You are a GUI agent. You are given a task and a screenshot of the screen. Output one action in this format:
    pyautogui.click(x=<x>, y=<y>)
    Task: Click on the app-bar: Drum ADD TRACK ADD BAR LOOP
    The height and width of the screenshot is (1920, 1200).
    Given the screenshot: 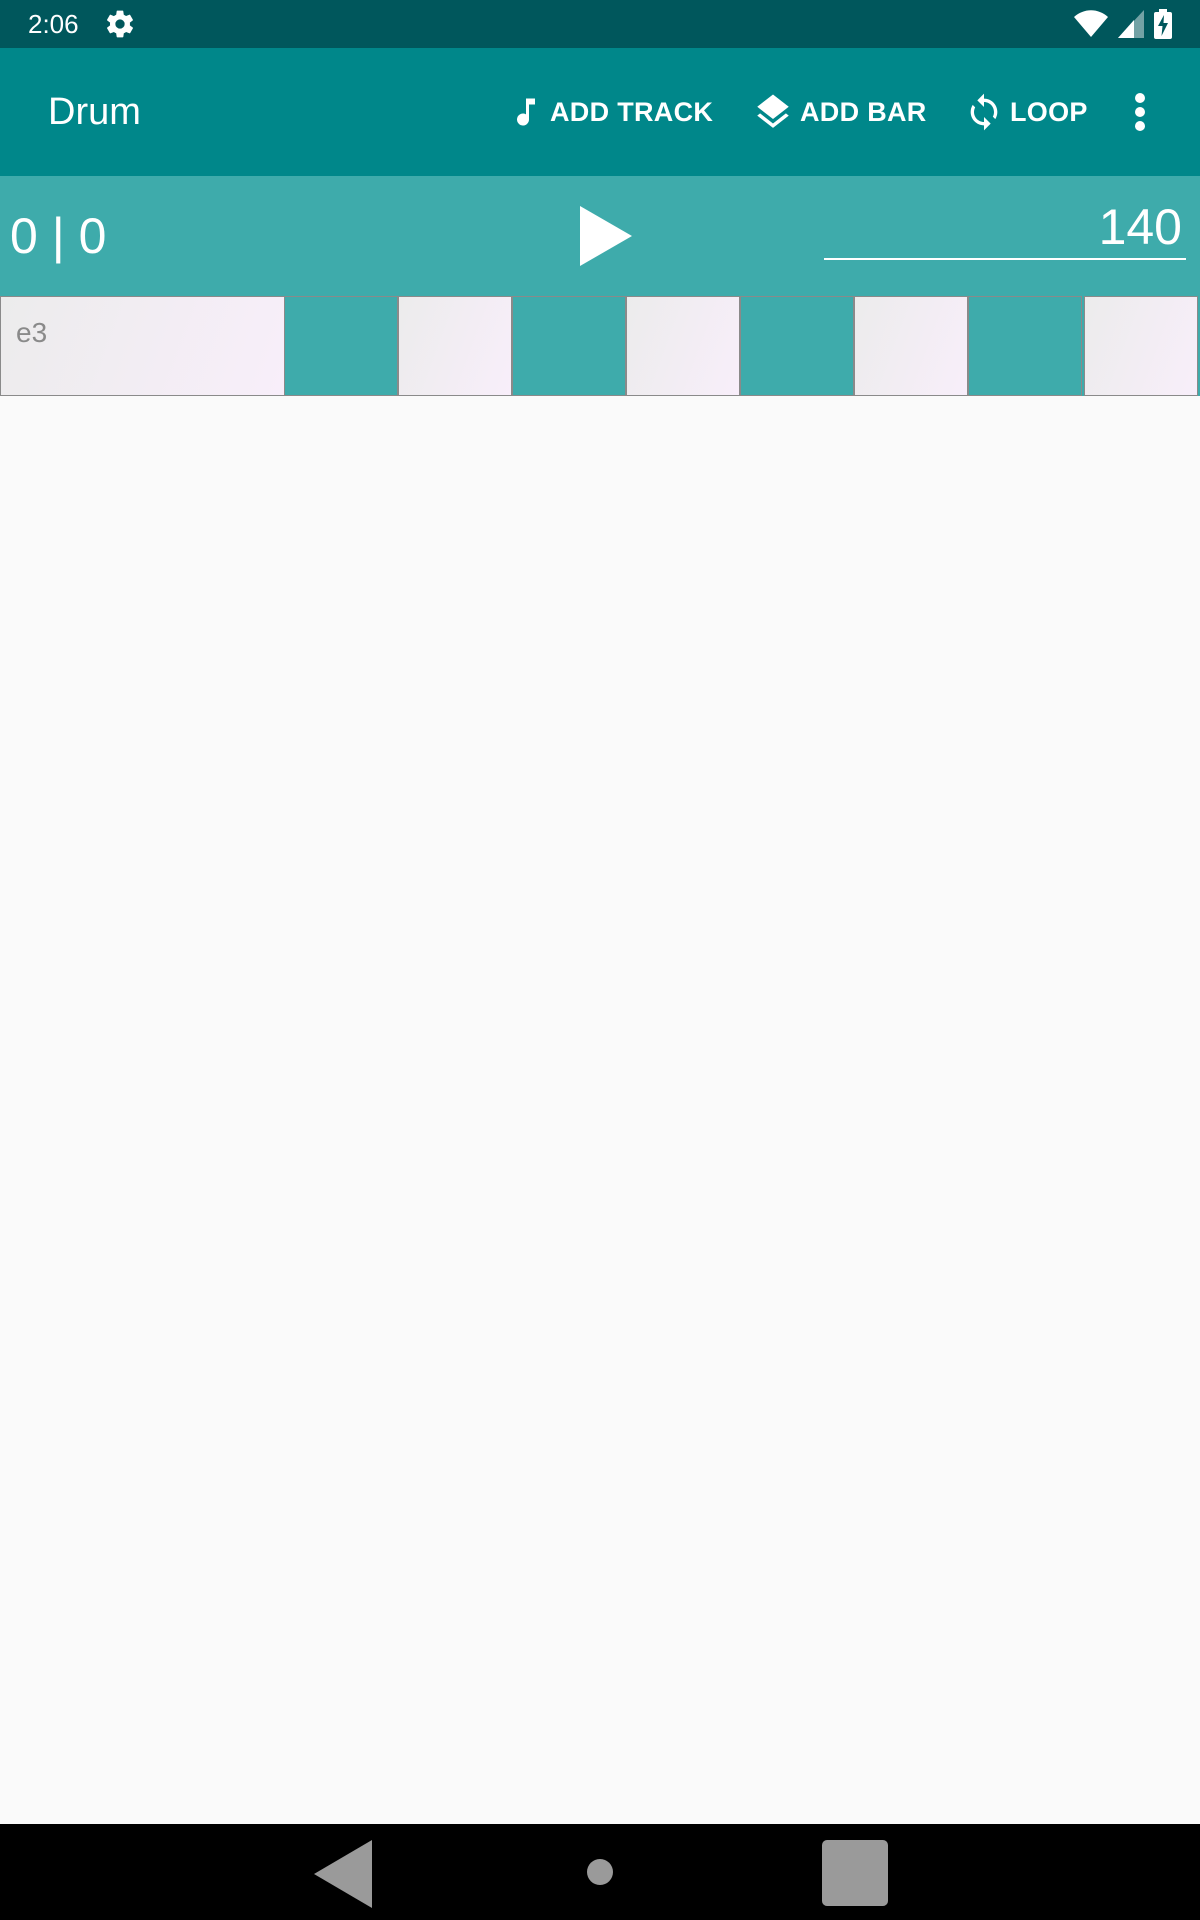 What is the action you would take?
    pyautogui.click(x=600, y=112)
    